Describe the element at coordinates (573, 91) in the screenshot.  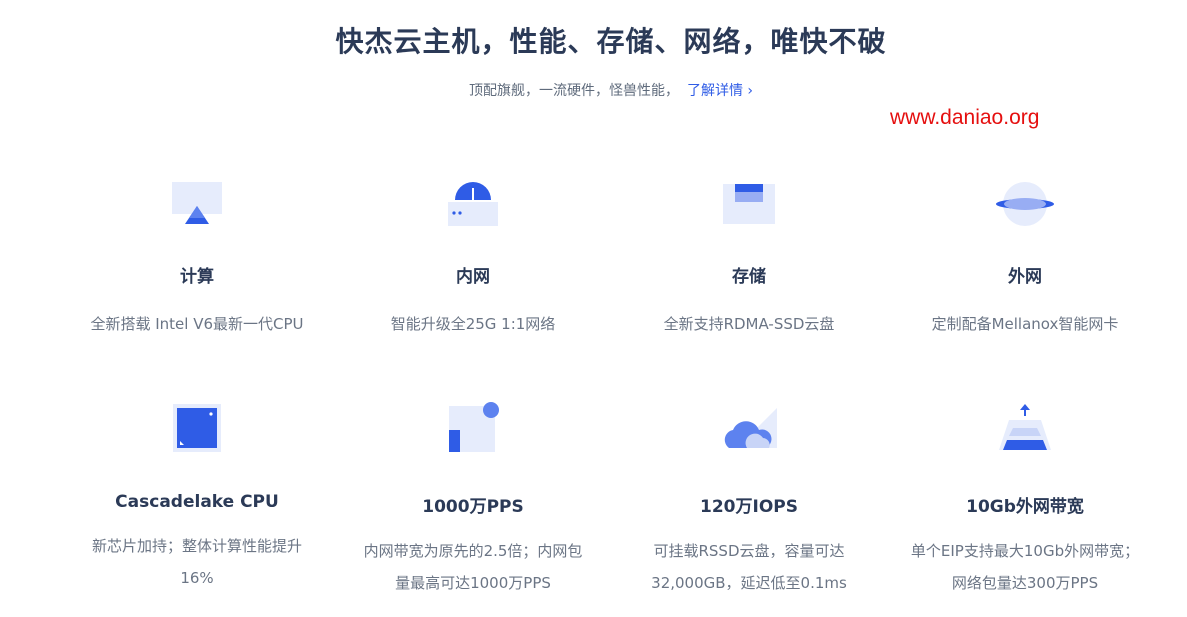
I see `subtitle-text: 顶配旗舰，一流硬件，怪兽性能，` at that location.